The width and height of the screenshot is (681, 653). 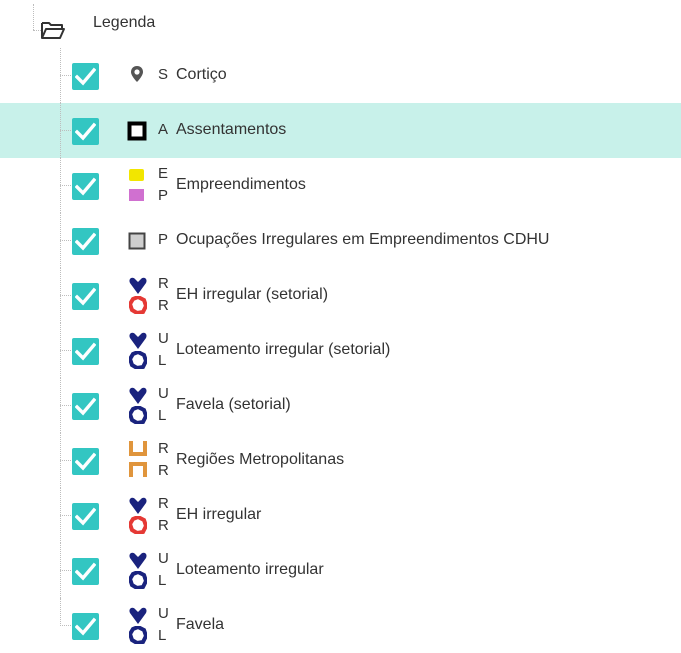 I want to click on symbol-caption: A, so click(x=163, y=130).